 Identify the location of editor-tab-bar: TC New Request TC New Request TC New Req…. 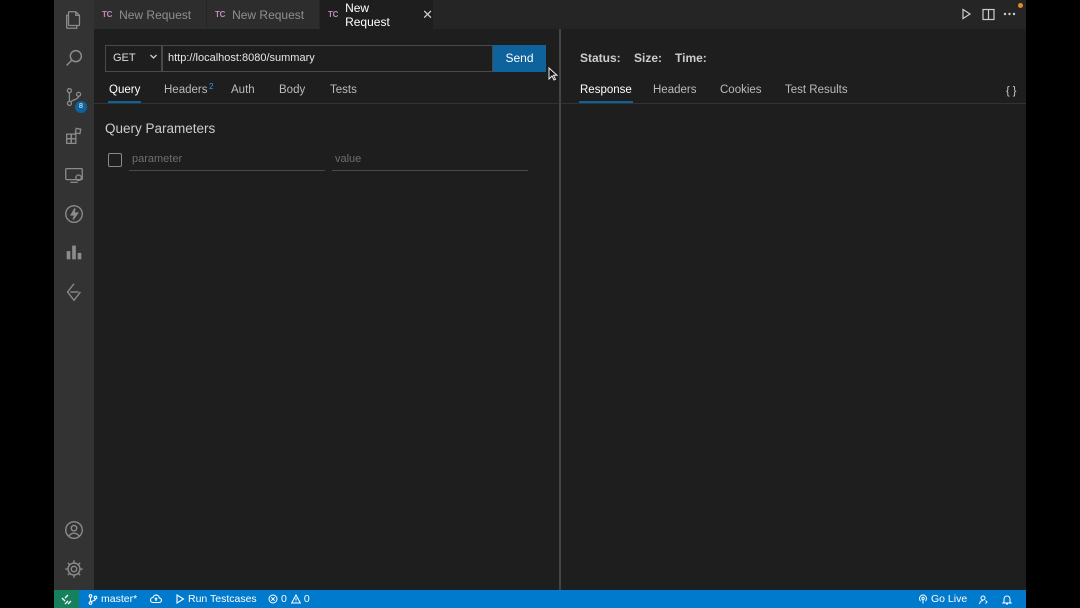
(560, 14).